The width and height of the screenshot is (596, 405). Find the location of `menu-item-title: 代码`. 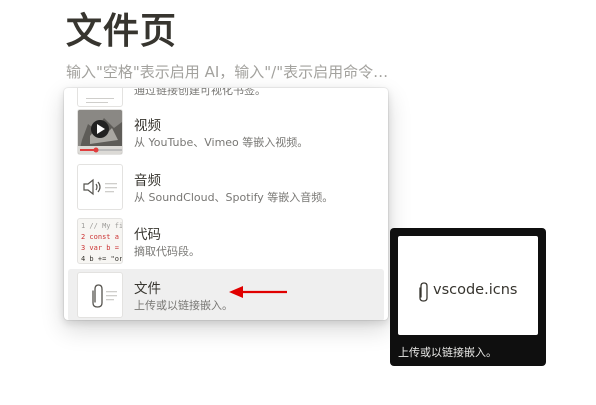

menu-item-title: 代码 is located at coordinates (147, 235).